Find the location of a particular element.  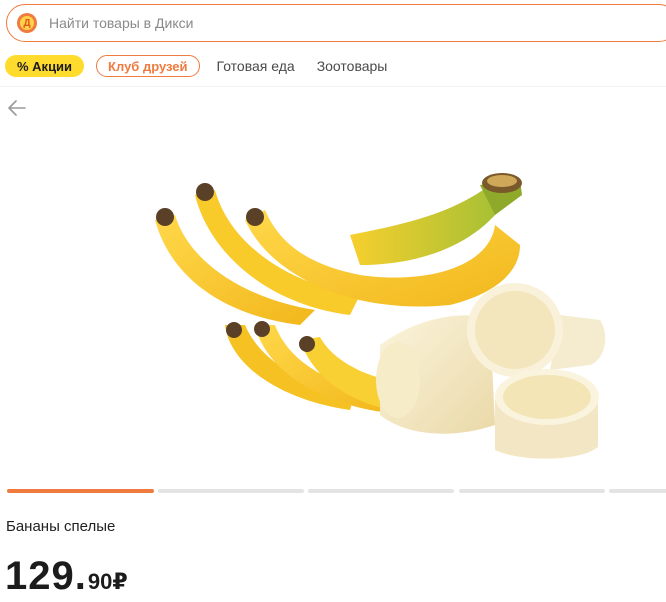

club-chip: Клуб друзей is located at coordinates (148, 66).